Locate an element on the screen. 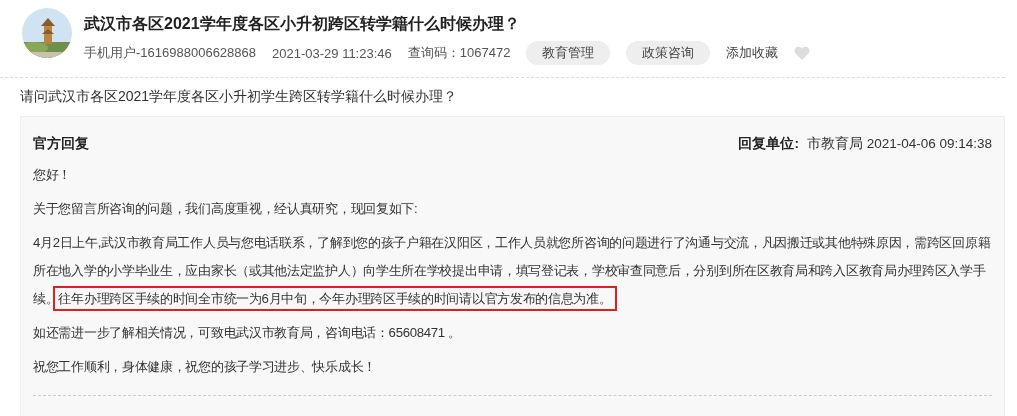  favorite-link: 添加收藏 is located at coordinates (752, 53).